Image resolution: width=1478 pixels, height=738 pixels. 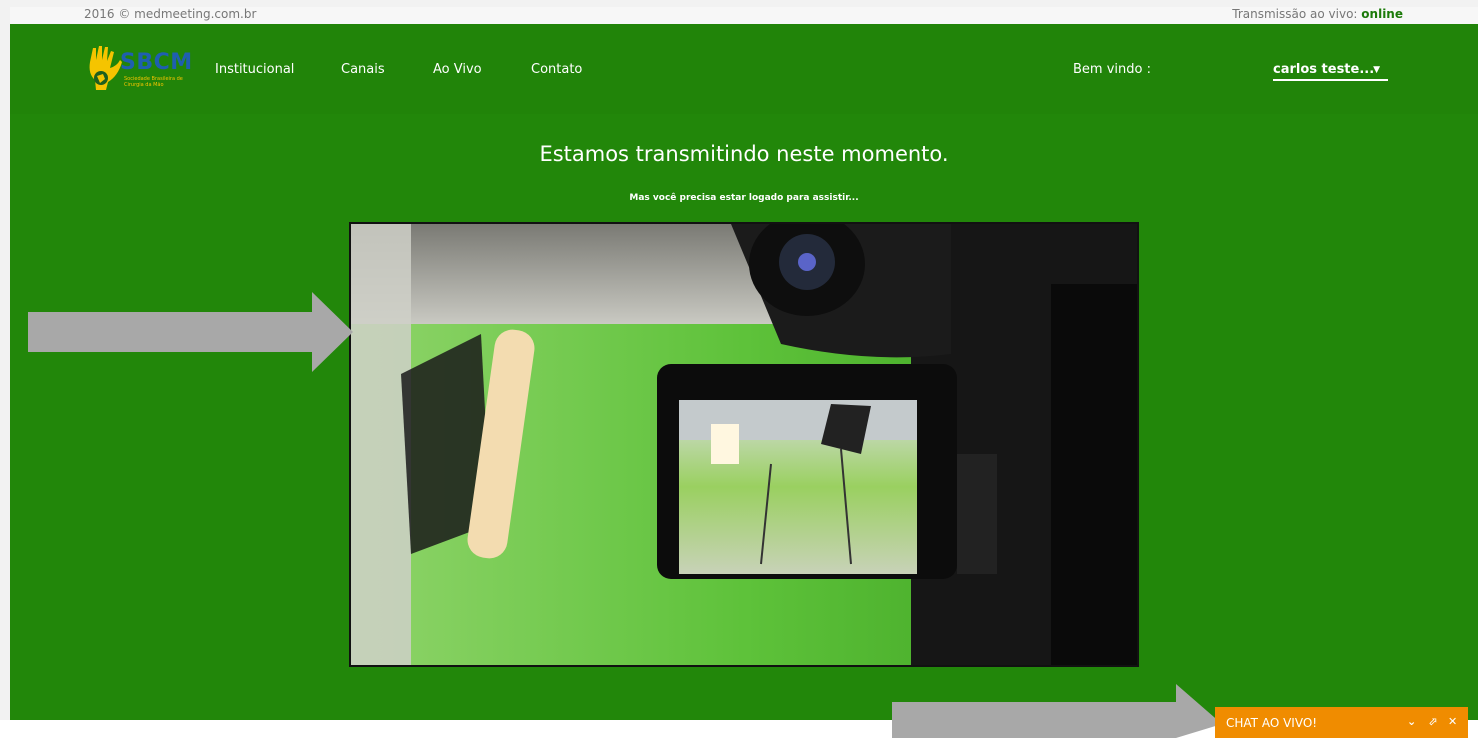 I want to click on minimize-icon: ⌄, so click(x=1411, y=721).